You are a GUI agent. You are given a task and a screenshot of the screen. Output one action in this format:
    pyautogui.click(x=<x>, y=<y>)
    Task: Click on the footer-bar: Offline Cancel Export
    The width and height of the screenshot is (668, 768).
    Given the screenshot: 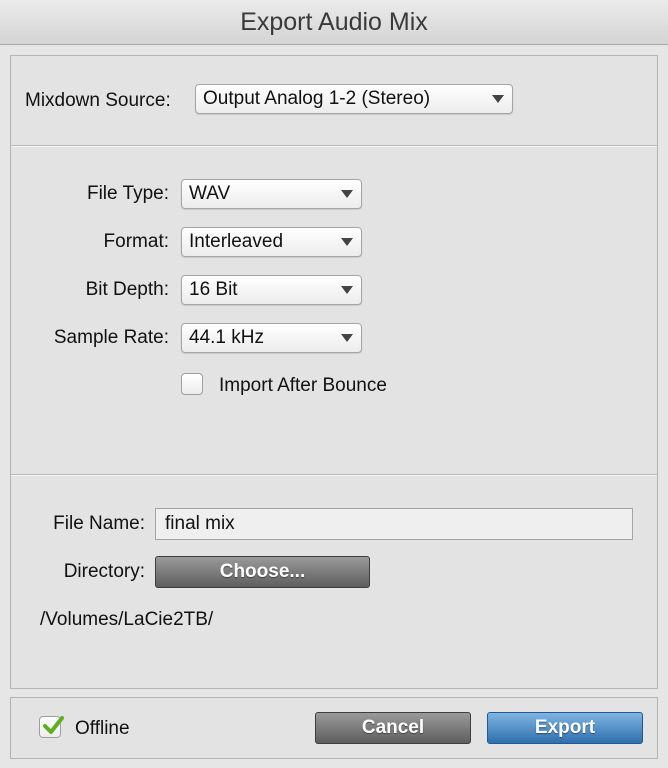 What is the action you would take?
    pyautogui.click(x=334, y=728)
    